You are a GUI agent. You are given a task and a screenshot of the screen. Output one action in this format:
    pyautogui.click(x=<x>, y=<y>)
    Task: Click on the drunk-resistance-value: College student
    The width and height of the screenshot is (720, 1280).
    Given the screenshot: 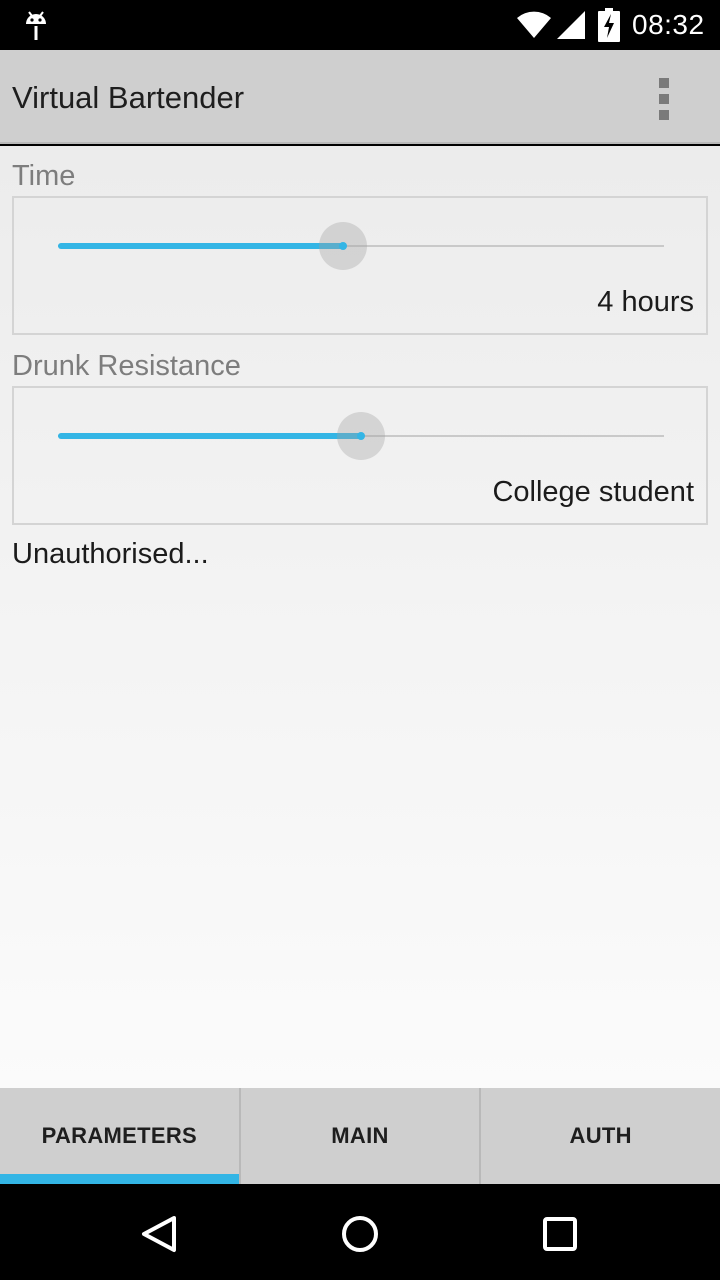 What is the action you would take?
    pyautogui.click(x=593, y=492)
    